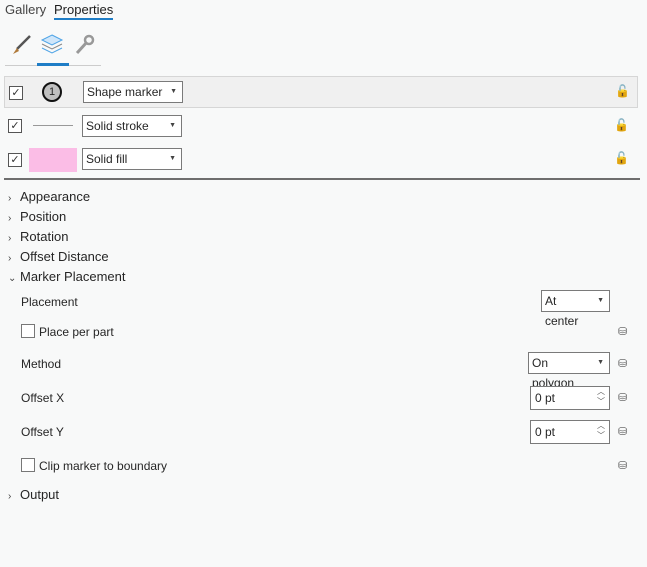 This screenshot has width=647, height=567. What do you see at coordinates (570, 398) in the screenshot?
I see `offset-x-input: 0 pt ︿ ﹀` at bounding box center [570, 398].